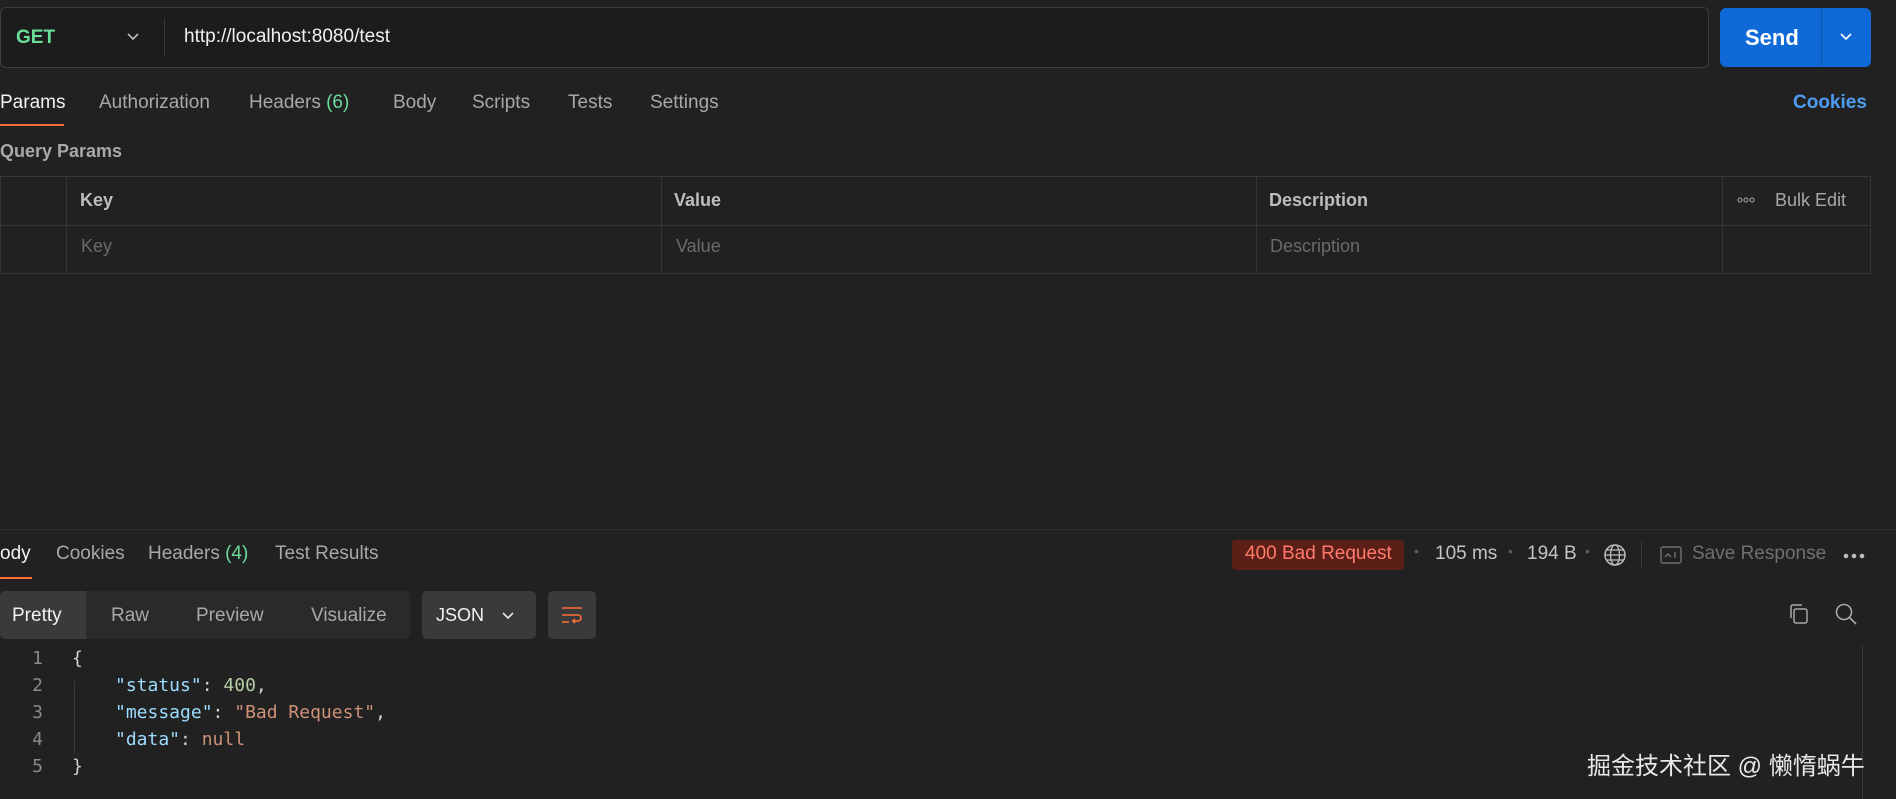  I want to click on json-value: 400, so click(239, 685).